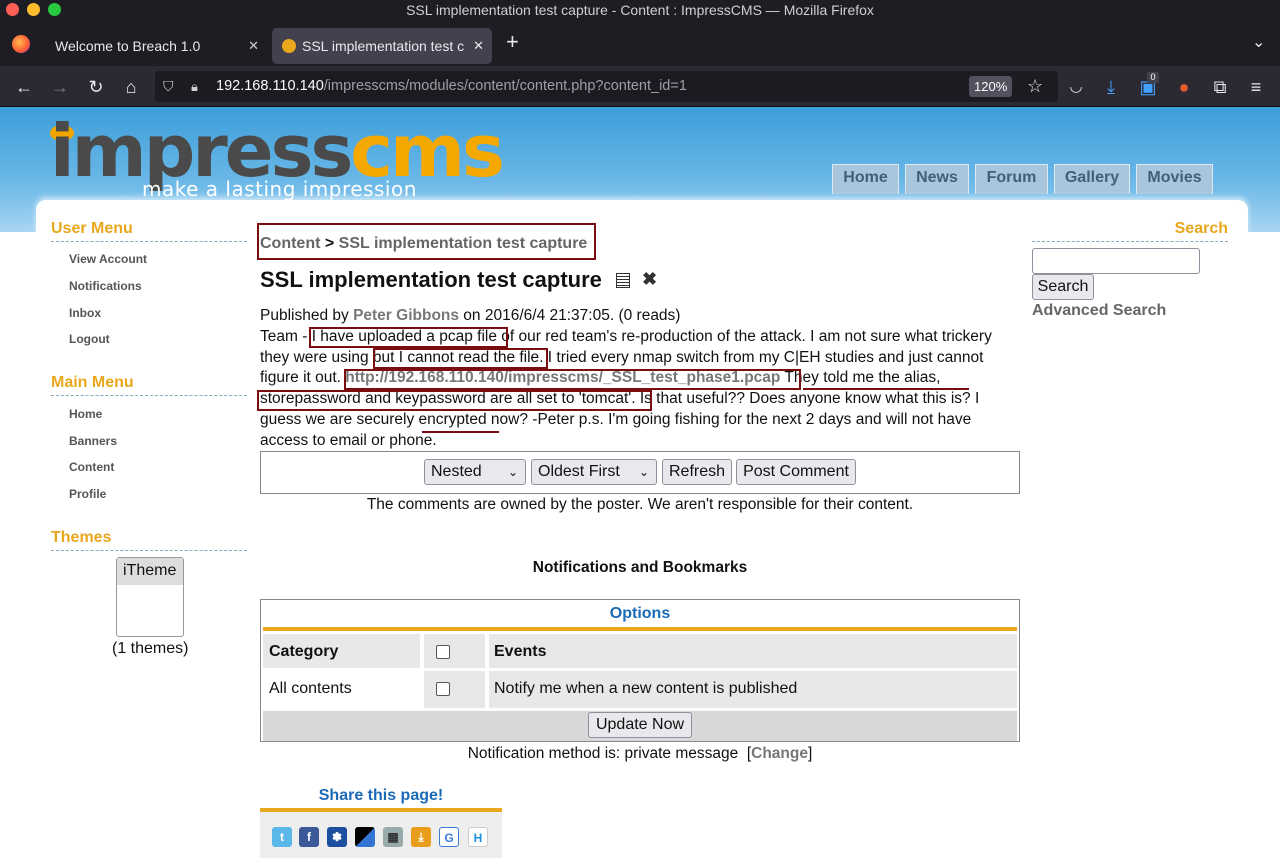  I want to click on themes-title: Themes, so click(149, 540).